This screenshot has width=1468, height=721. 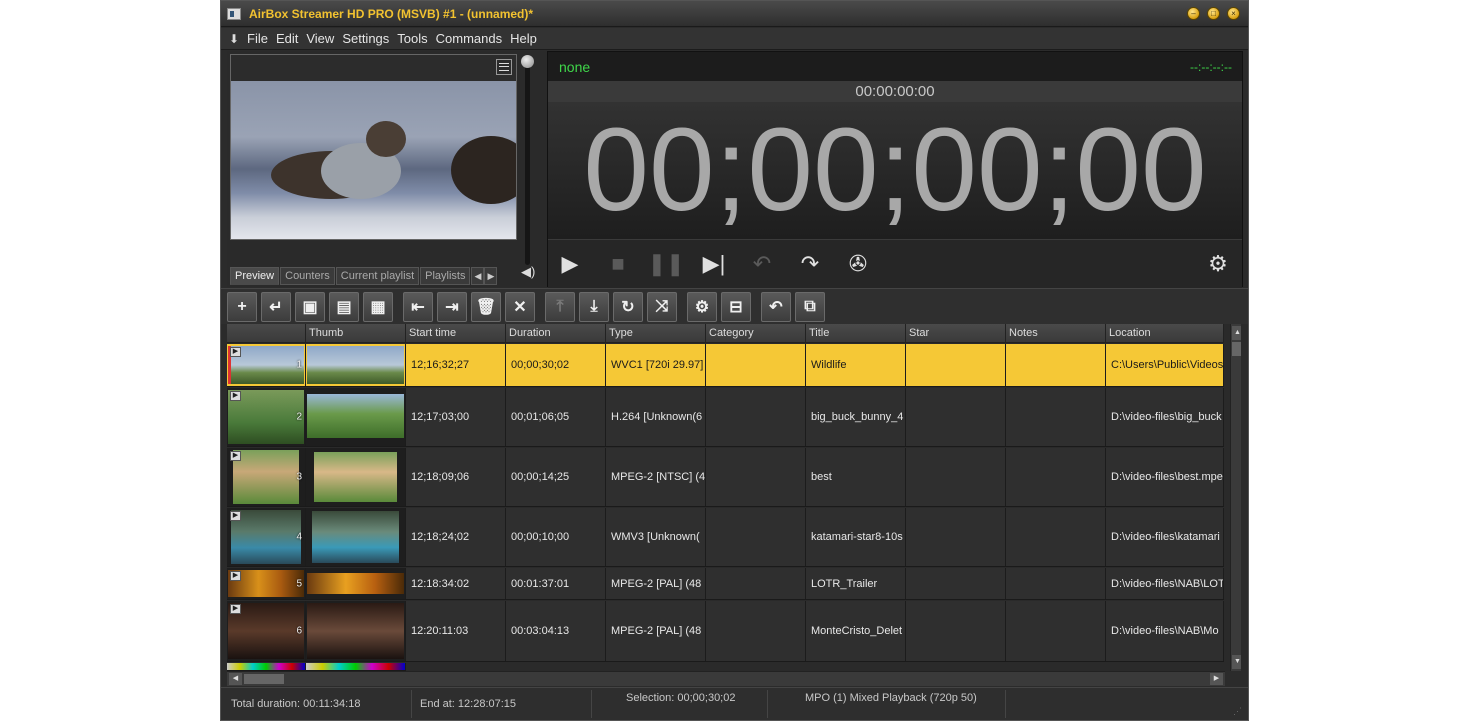 What do you see at coordinates (520, 306) in the screenshot?
I see `remove-icon: ✕` at bounding box center [520, 306].